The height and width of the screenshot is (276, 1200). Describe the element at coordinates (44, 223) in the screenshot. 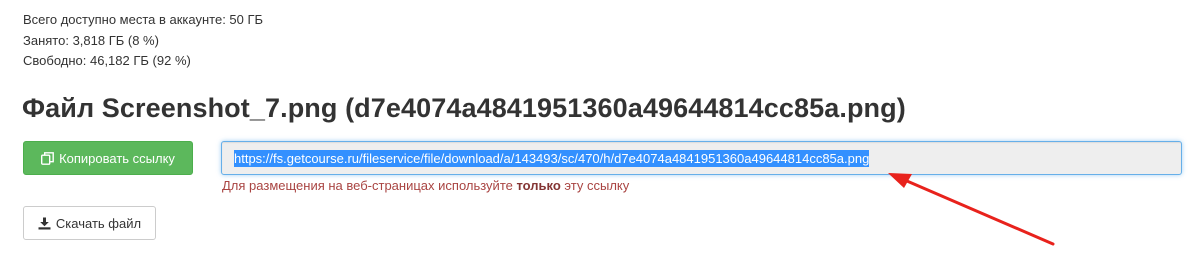

I see `download-icon` at that location.